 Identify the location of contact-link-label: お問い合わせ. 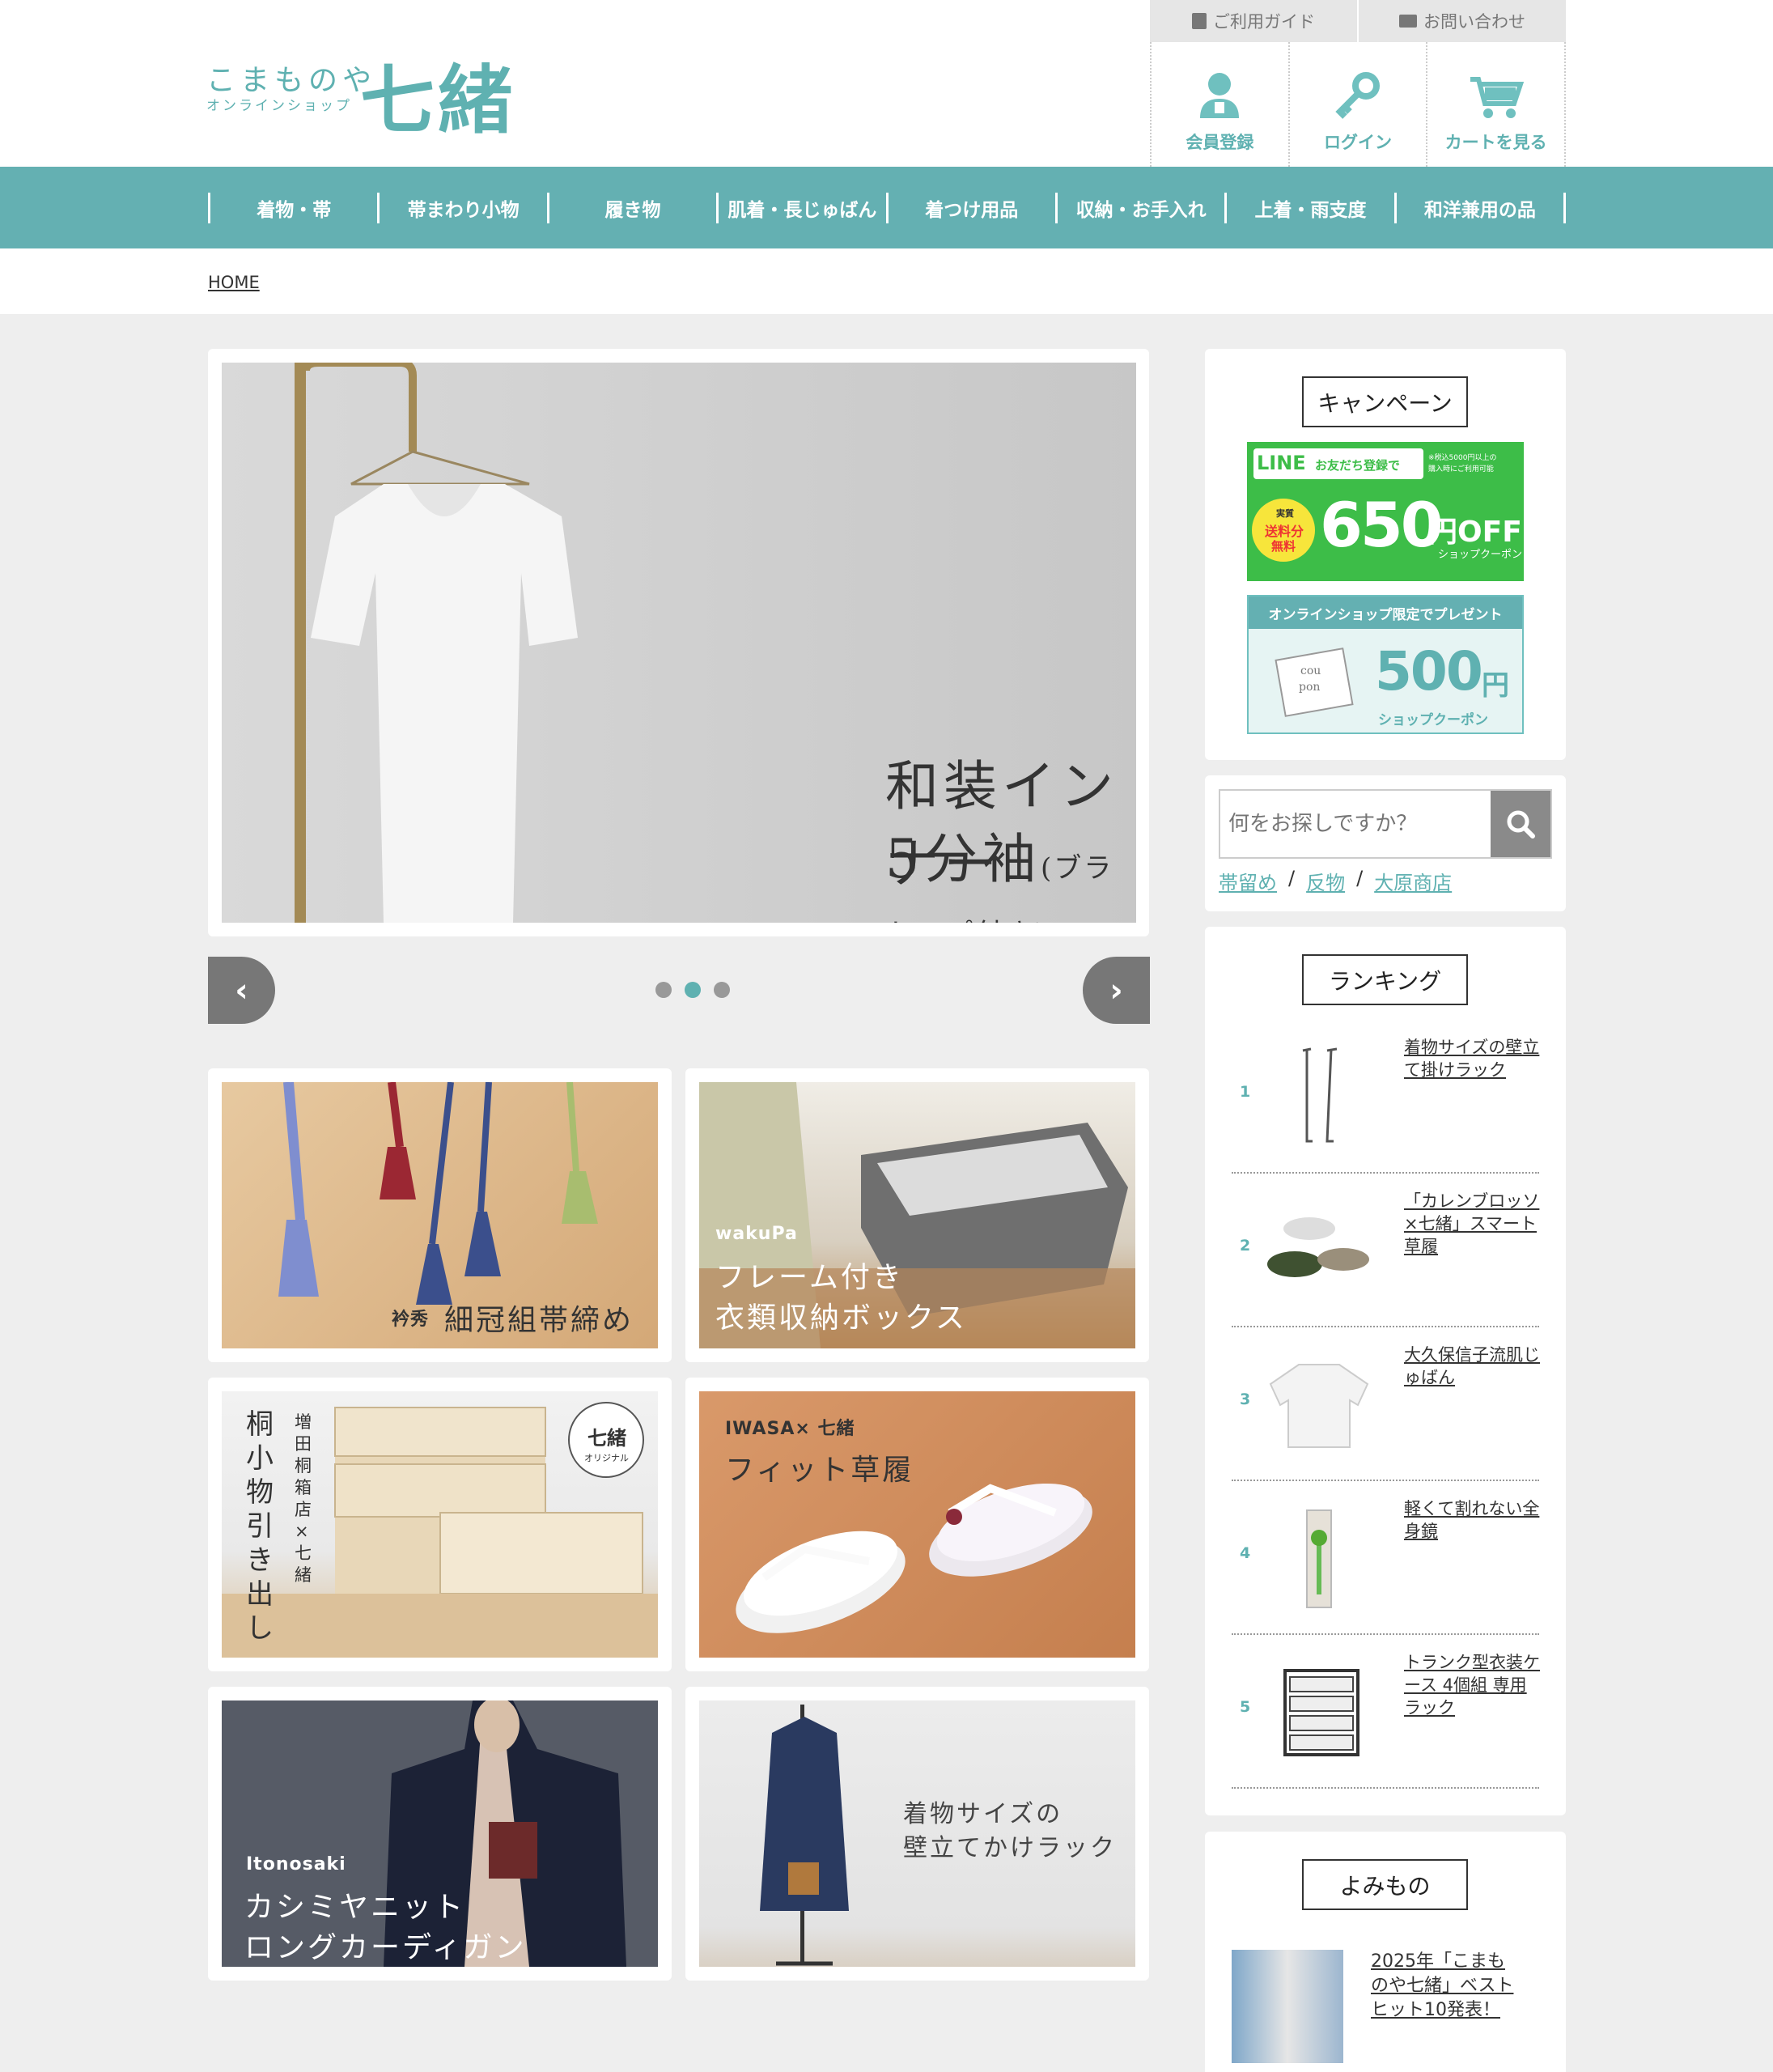
(1474, 22).